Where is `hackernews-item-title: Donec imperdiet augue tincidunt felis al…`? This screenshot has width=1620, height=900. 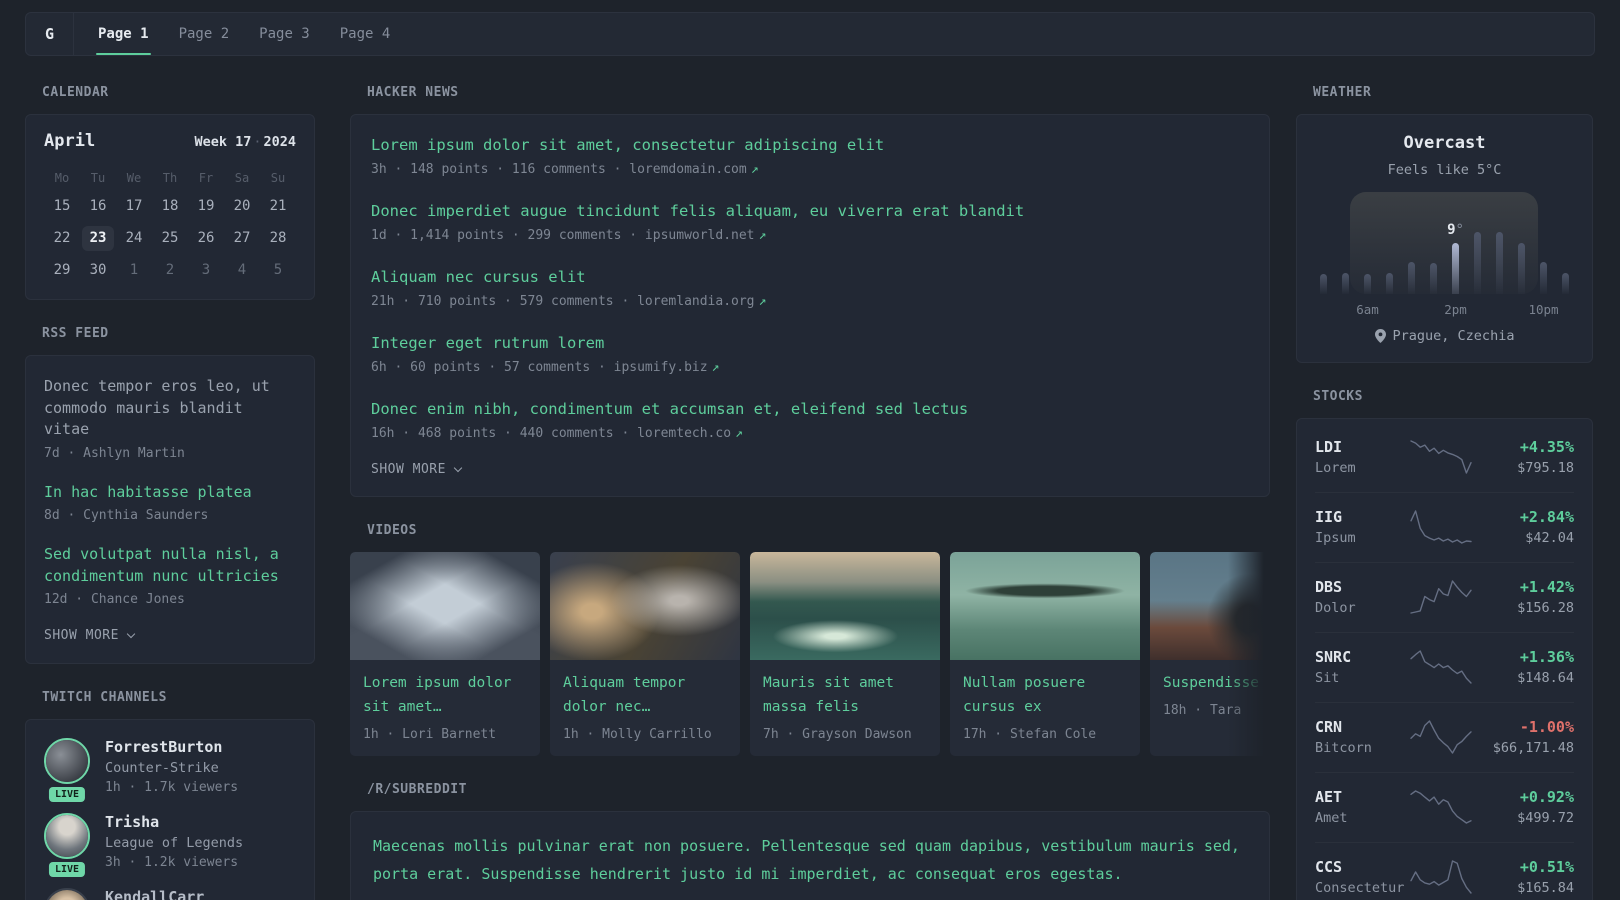
hackernews-item-title: Donec imperdiet augue tincidunt felis al… is located at coordinates (810, 211).